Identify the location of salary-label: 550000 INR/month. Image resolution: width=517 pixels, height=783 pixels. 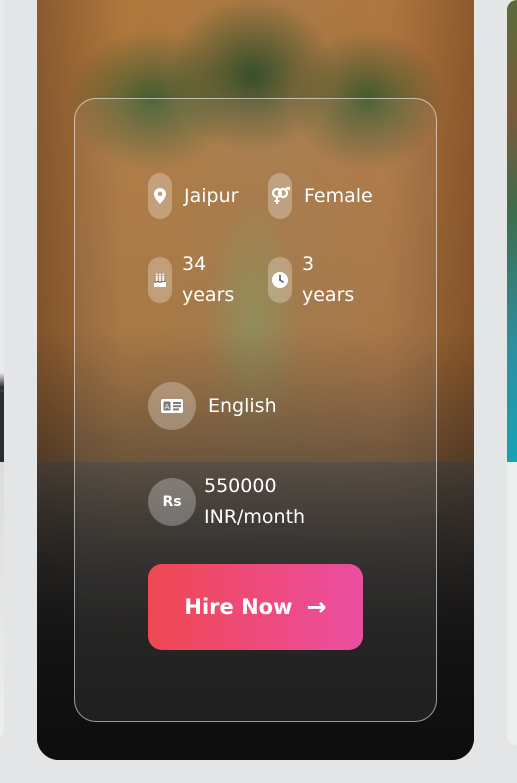
(255, 501).